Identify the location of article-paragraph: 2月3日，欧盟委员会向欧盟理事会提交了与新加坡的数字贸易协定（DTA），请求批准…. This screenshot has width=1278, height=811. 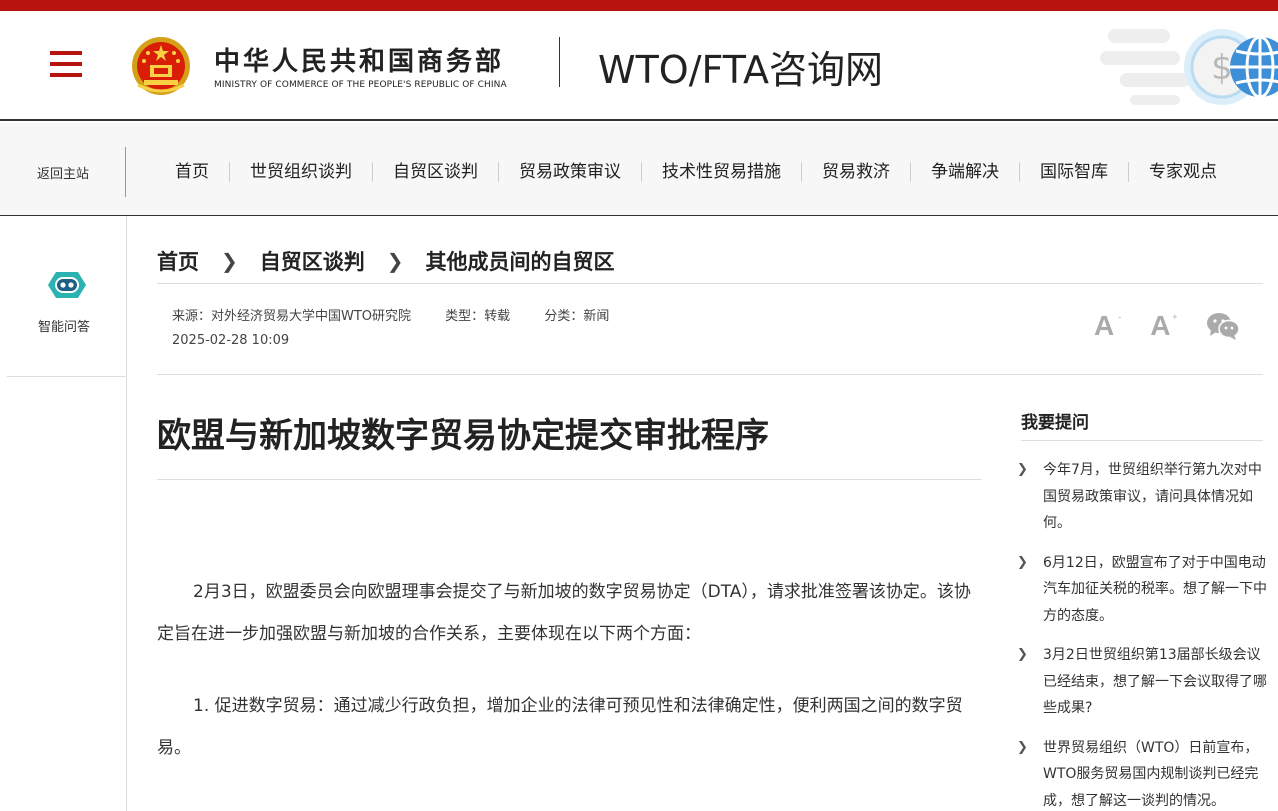
(564, 613).